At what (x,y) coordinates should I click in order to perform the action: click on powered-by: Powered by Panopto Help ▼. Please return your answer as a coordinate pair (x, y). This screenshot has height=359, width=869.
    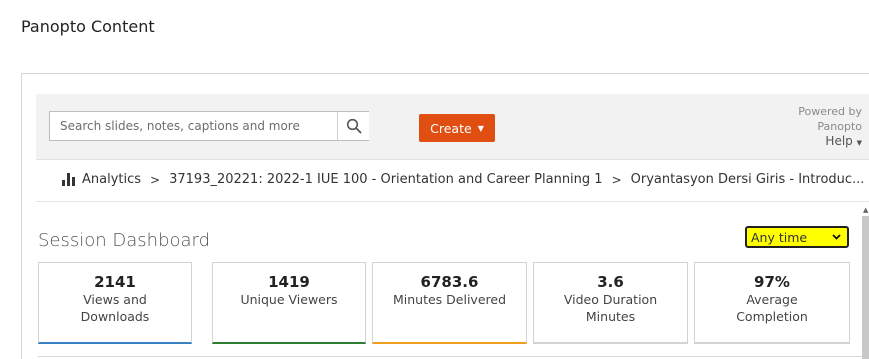
    Looking at the image, I should click on (830, 127).